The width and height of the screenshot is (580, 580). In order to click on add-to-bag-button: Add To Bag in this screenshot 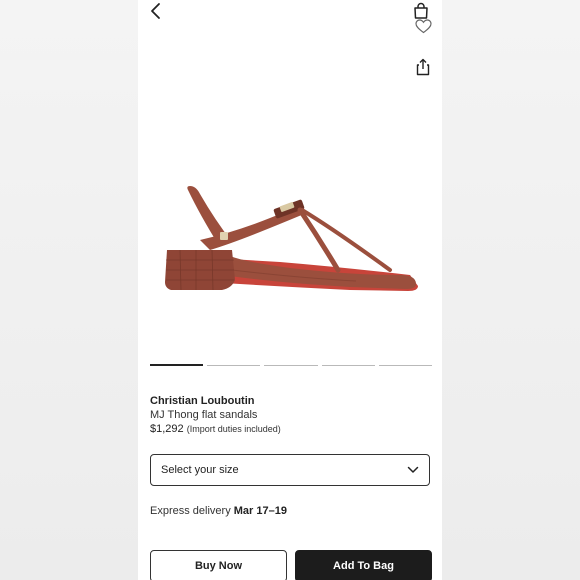, I will do `click(363, 565)`.